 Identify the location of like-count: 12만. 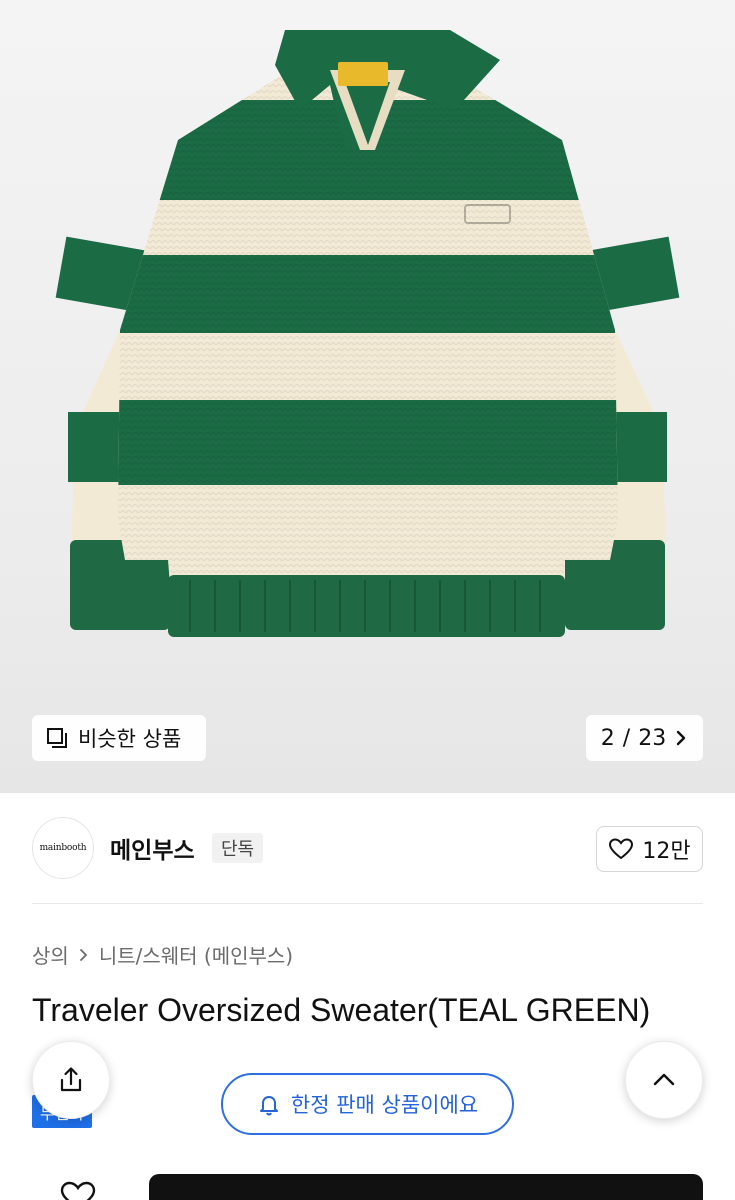
(666, 851).